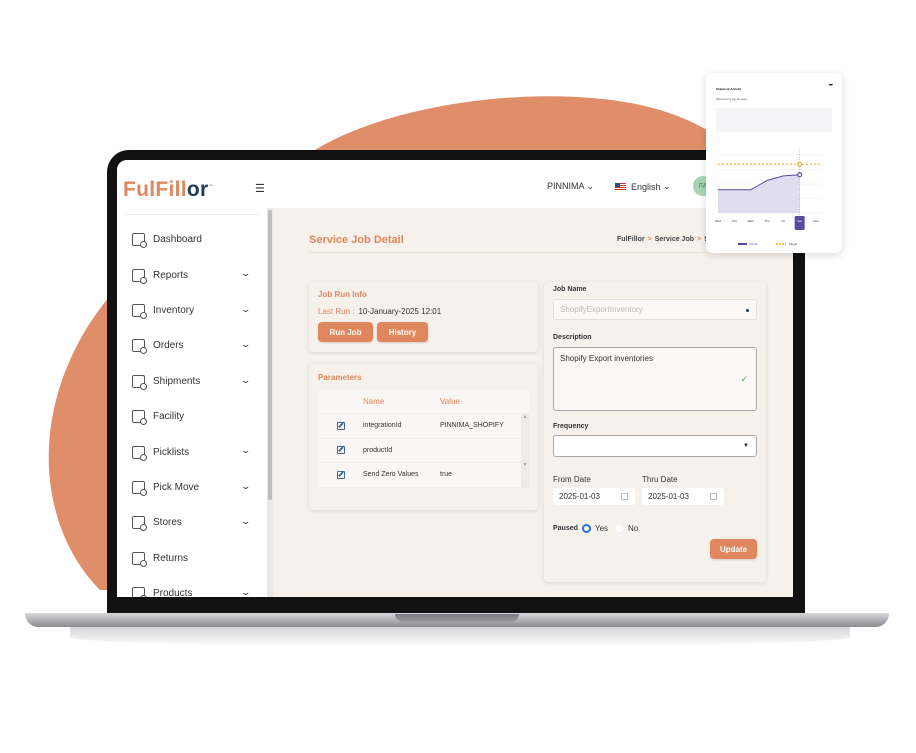 This screenshot has height=753, width=916. I want to click on sidebar-item-pick-move: Pick Move ⌄, so click(192, 487).